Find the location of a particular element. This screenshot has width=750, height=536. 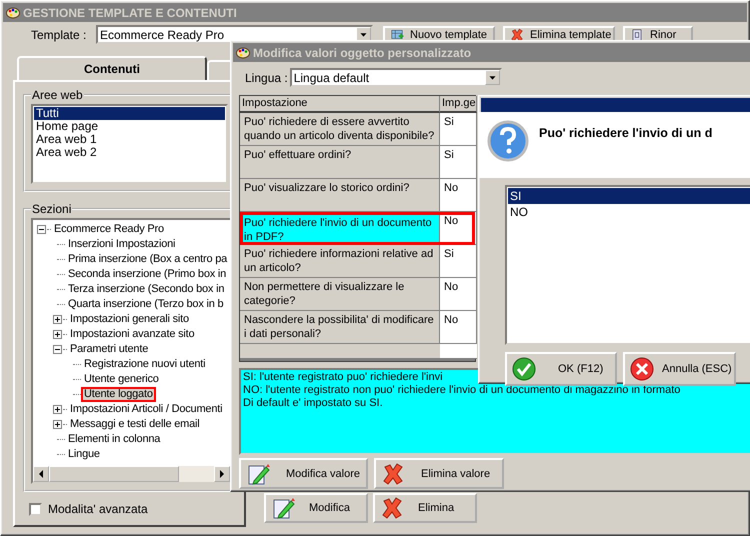

dialog-button: Annulla (ESC) is located at coordinates (679, 369).